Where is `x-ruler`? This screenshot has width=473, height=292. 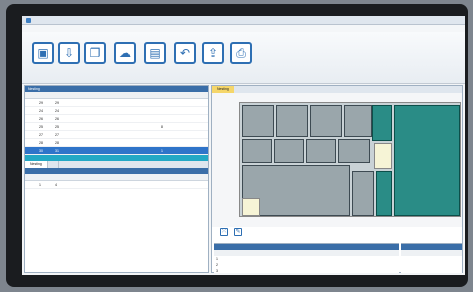
x-ruler is located at coordinates (350, 220).